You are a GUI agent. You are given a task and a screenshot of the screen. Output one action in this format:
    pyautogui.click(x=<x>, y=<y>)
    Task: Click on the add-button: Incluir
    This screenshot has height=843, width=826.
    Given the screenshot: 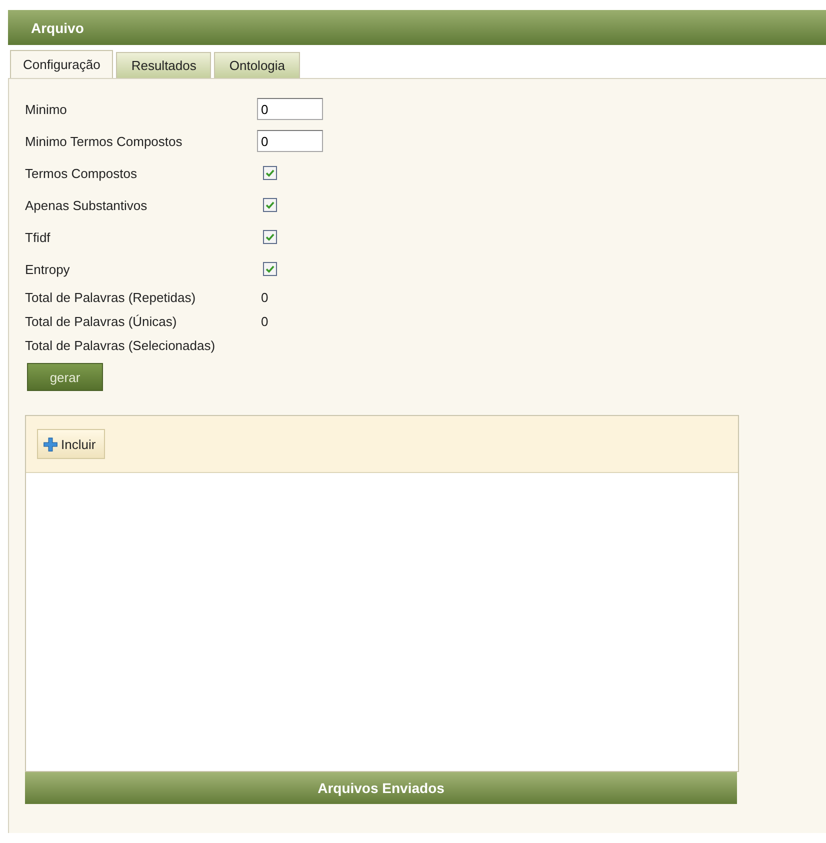 What is the action you would take?
    pyautogui.click(x=71, y=444)
    